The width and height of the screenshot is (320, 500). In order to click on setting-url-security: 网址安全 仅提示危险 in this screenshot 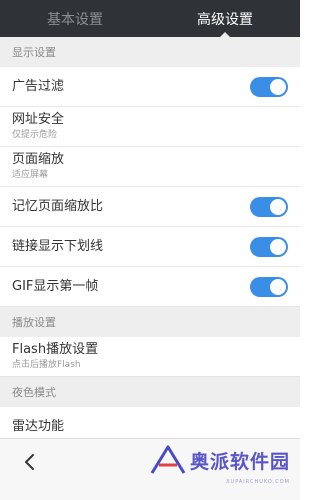, I will do `click(150, 127)`.